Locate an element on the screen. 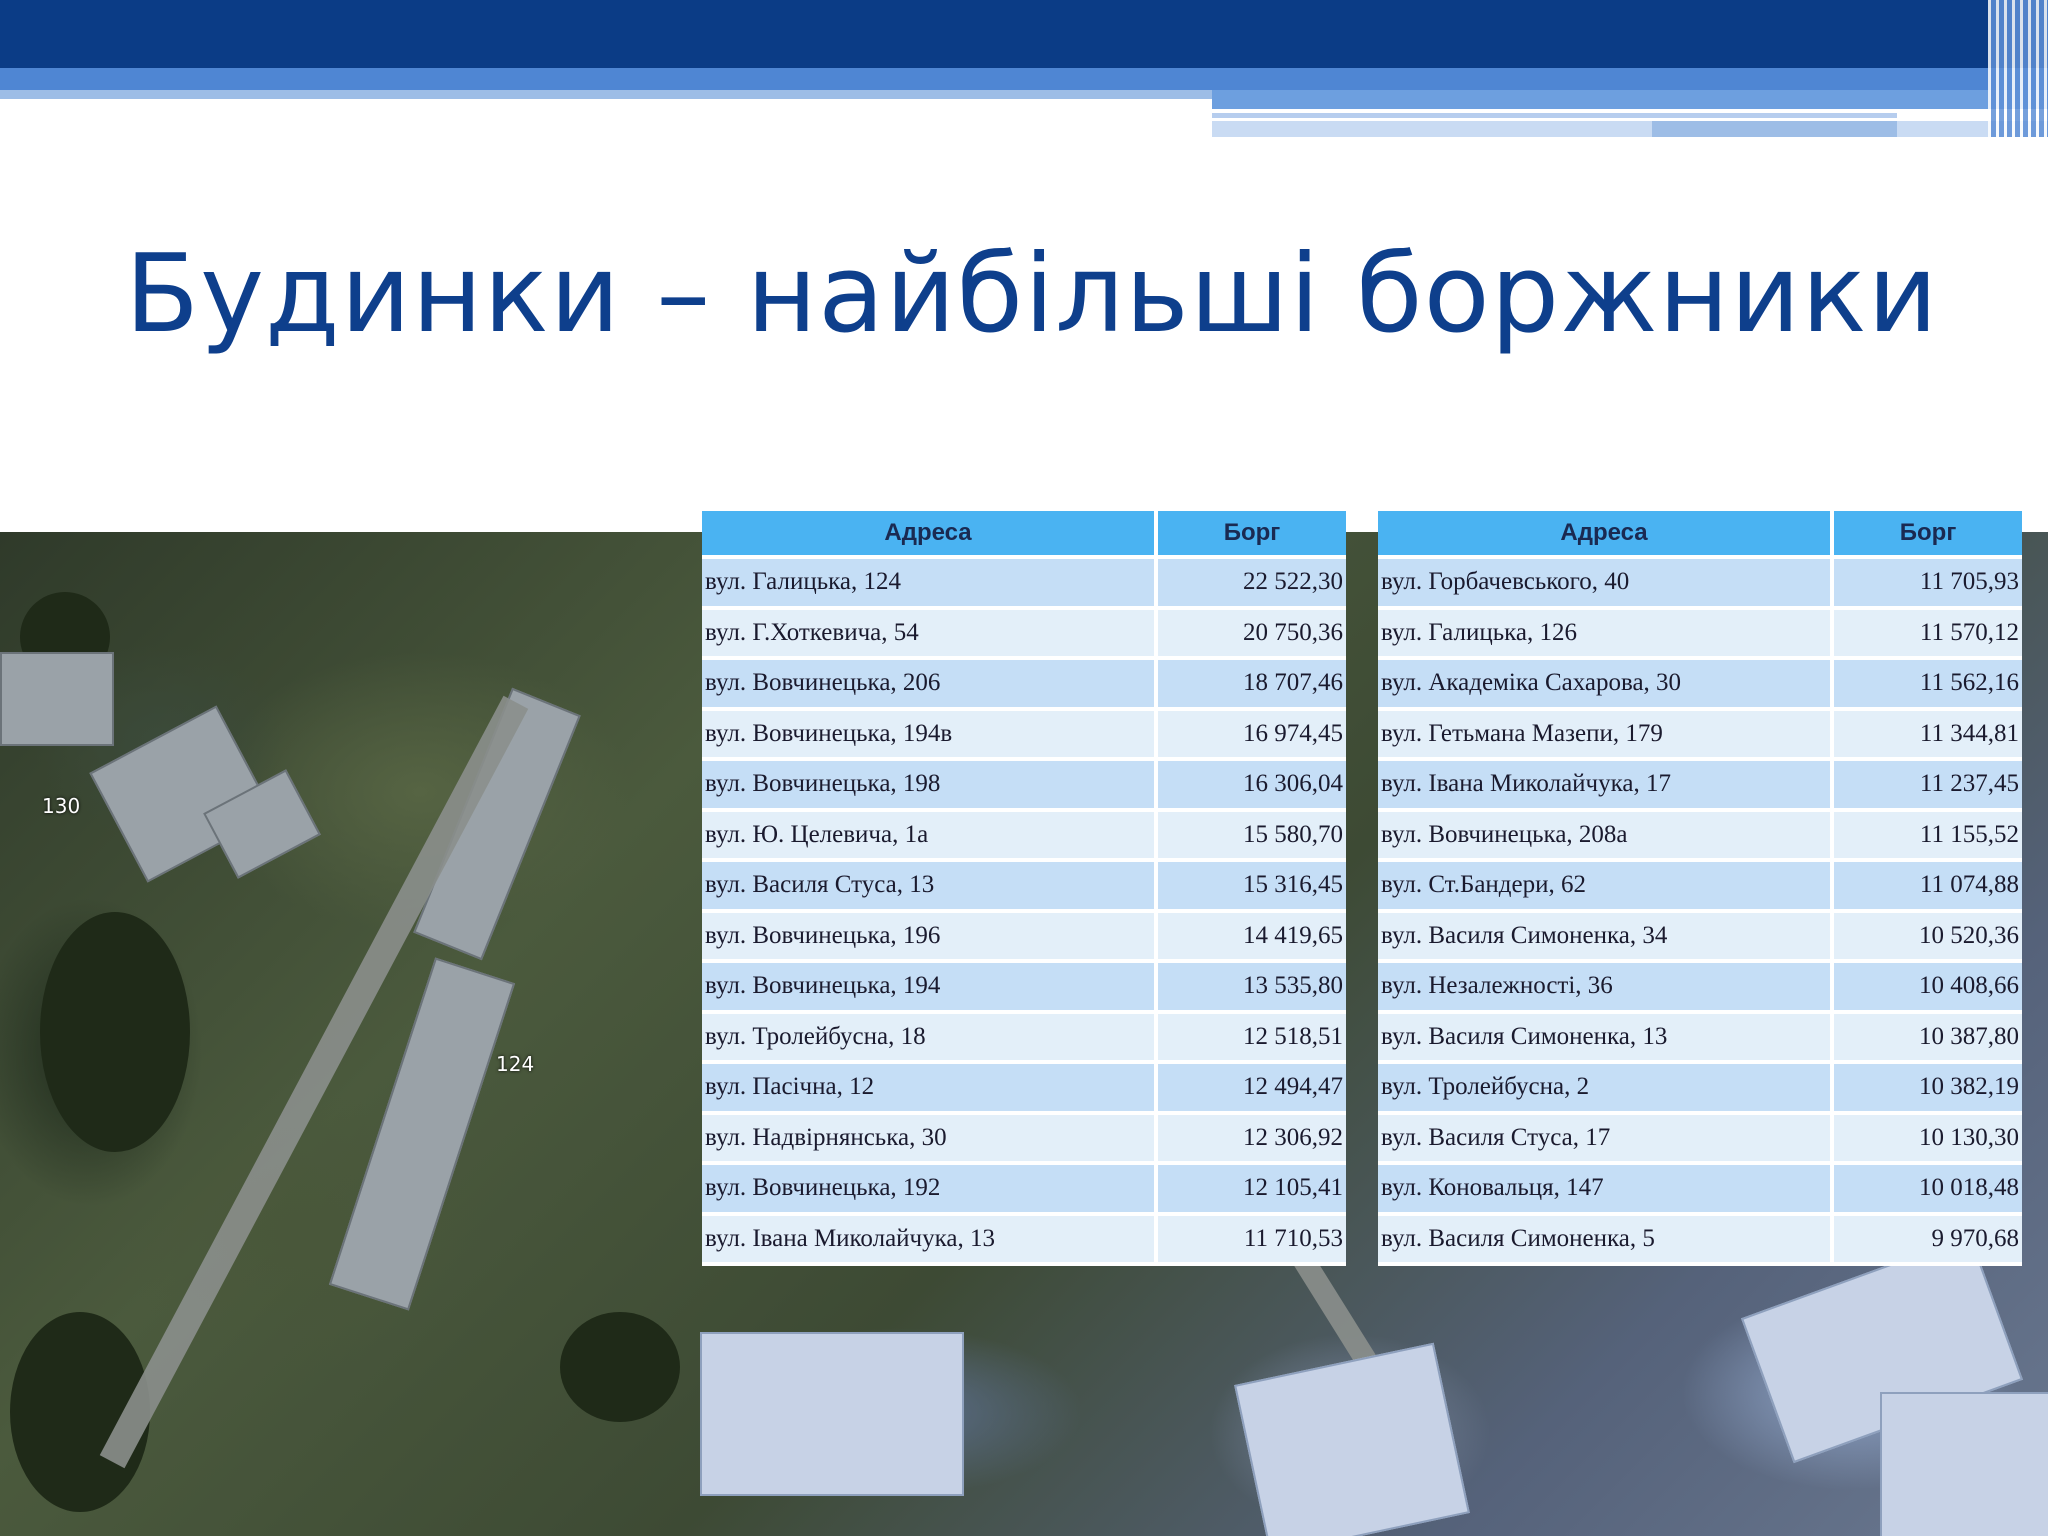 This screenshot has width=2048, height=1536. table-row: вул. Пасічна, 12 12 494,47 is located at coordinates (1024, 1089).